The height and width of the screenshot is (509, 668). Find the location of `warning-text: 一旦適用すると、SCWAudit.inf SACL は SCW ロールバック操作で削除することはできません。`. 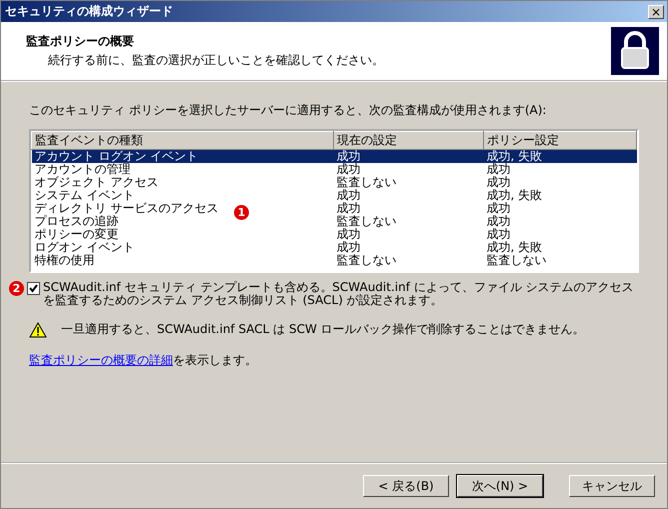

warning-text: 一旦適用すると、SCWAudit.inf SACL は SCW ロールバック操作で削除することはできません。 is located at coordinates (323, 329).